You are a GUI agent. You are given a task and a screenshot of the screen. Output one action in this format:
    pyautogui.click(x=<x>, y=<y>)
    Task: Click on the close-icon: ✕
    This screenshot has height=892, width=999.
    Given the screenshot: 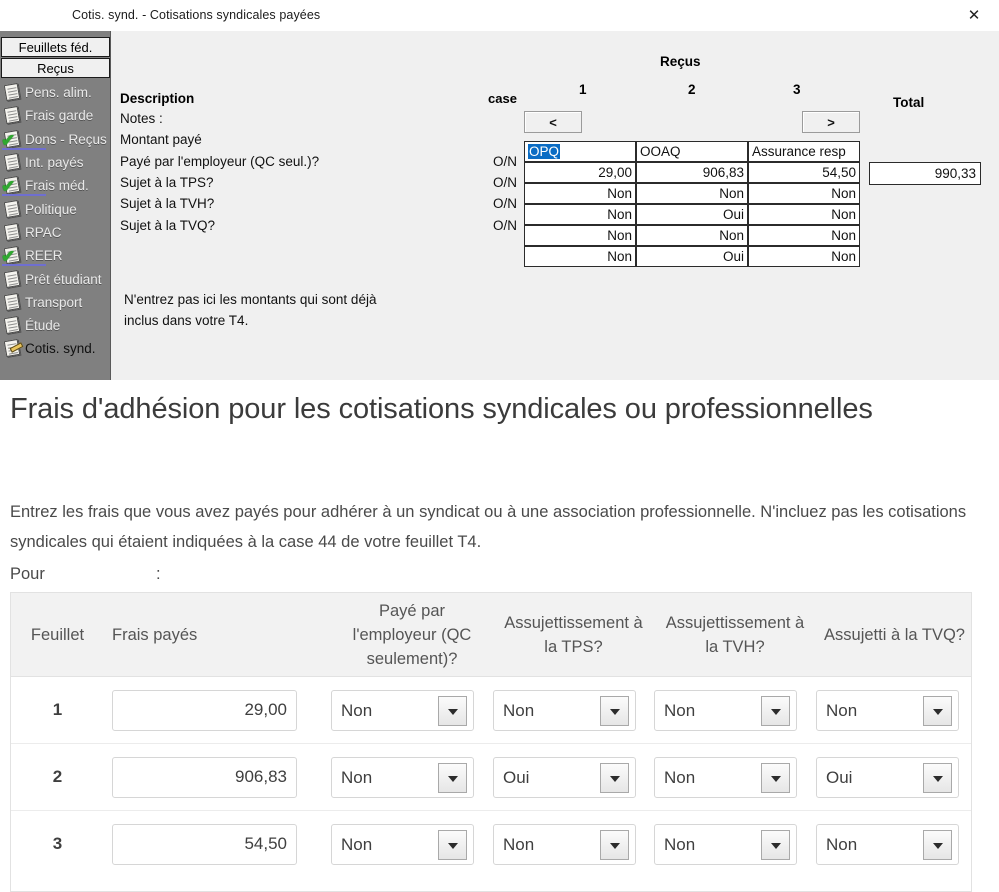 What is the action you would take?
    pyautogui.click(x=974, y=15)
    